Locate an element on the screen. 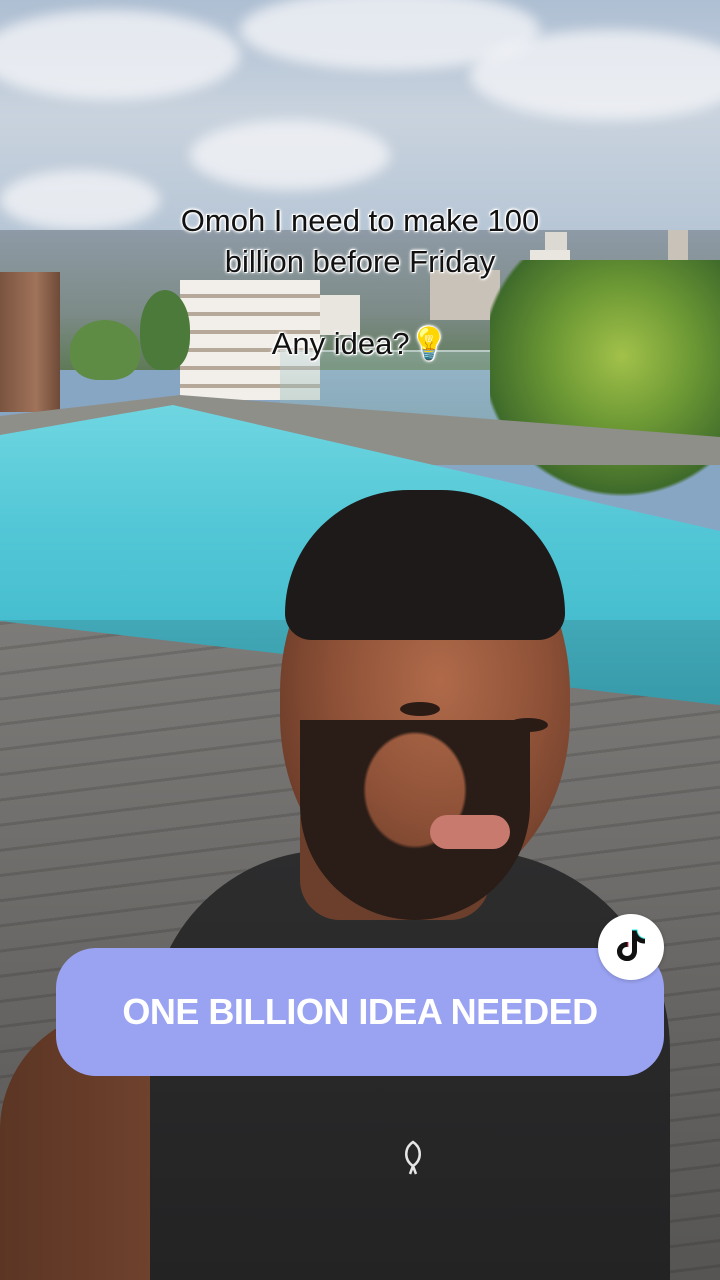  banner-text: ONE BILLION IDEA NEEDED is located at coordinates (360, 1011).